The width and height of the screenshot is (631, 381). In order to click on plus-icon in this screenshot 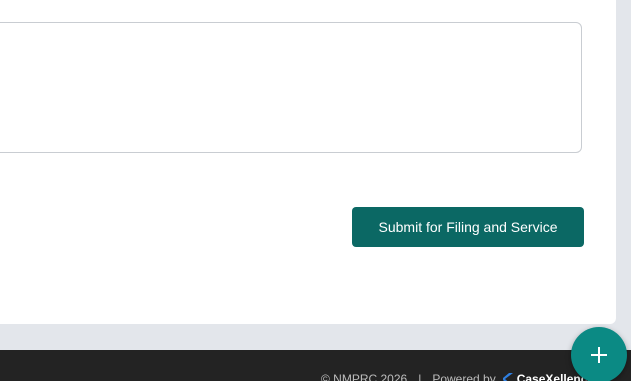, I will do `click(599, 355)`.